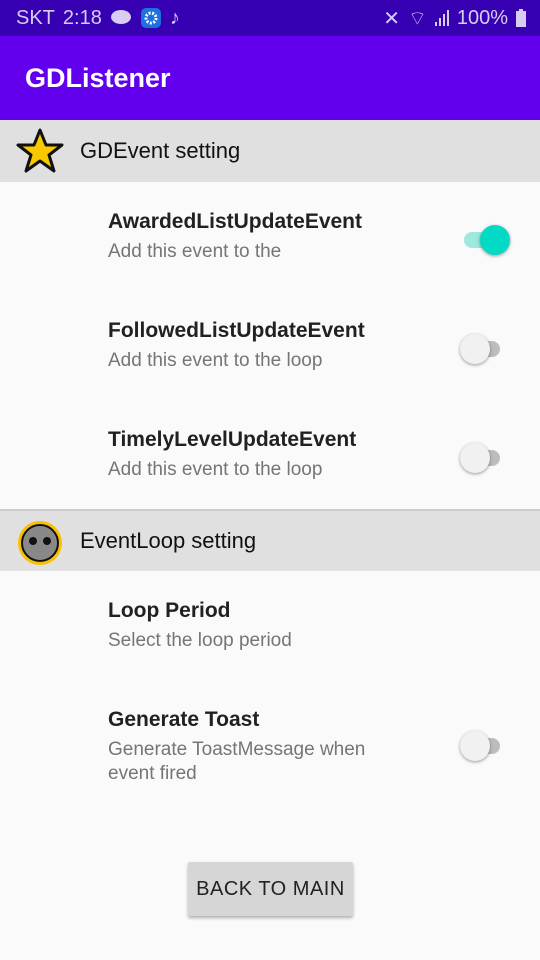 The image size is (540, 960). What do you see at coordinates (270, 18) in the screenshot?
I see `status-bar: SKT 2:18 ♪ ✕ ⌔ 100%` at bounding box center [270, 18].